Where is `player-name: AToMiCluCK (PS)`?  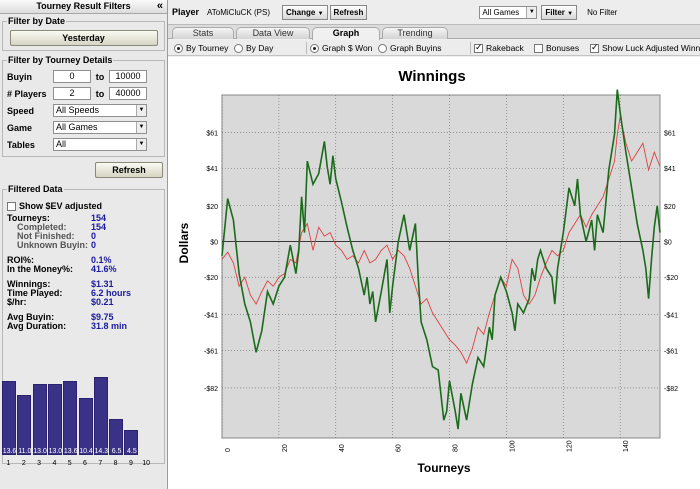
player-name: AToMiCluCK (PS) is located at coordinates (239, 12).